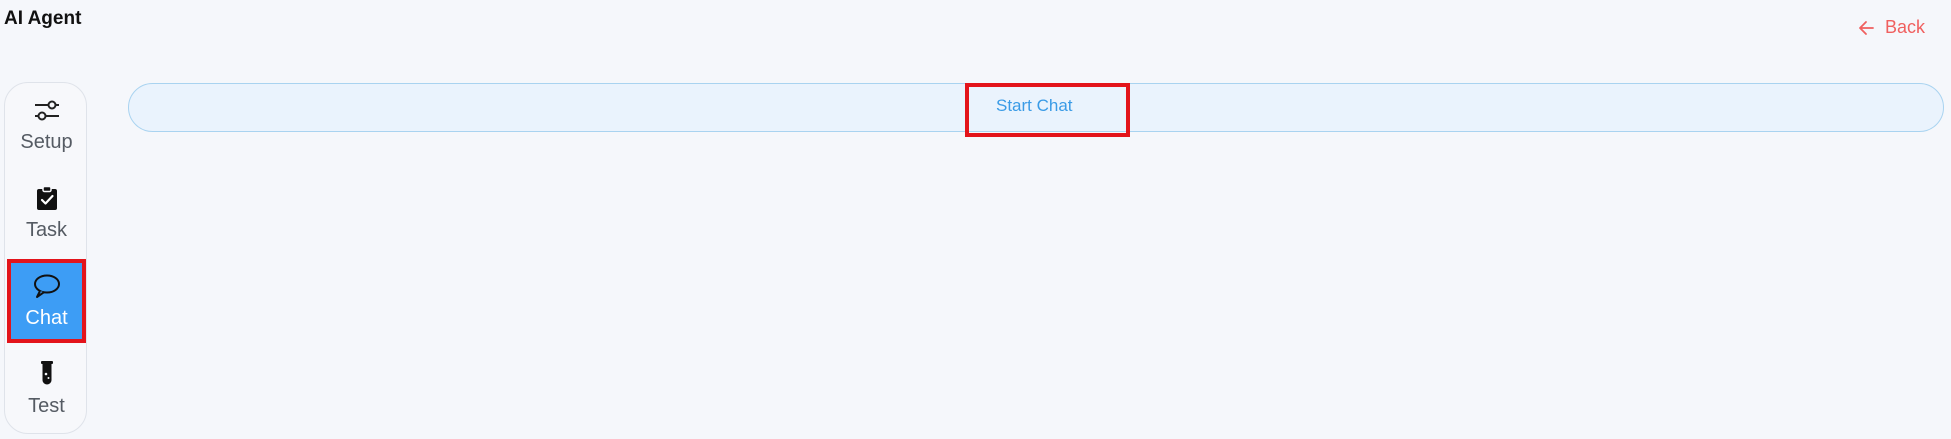 The height and width of the screenshot is (439, 1951). Describe the element at coordinates (1047, 110) in the screenshot. I see `start-chat-button: Start Chat` at that location.